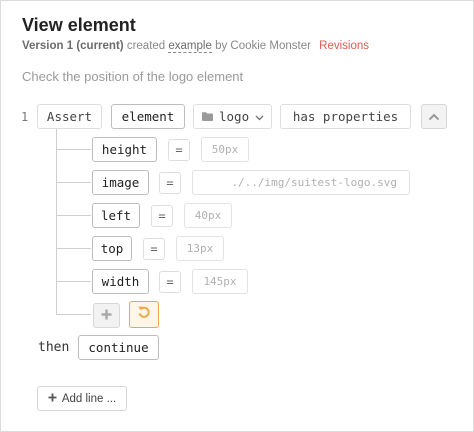 The width and height of the screenshot is (474, 432). Describe the element at coordinates (301, 182) in the screenshot. I see `property-value-input: ./../img/suitest-logo.svg` at that location.